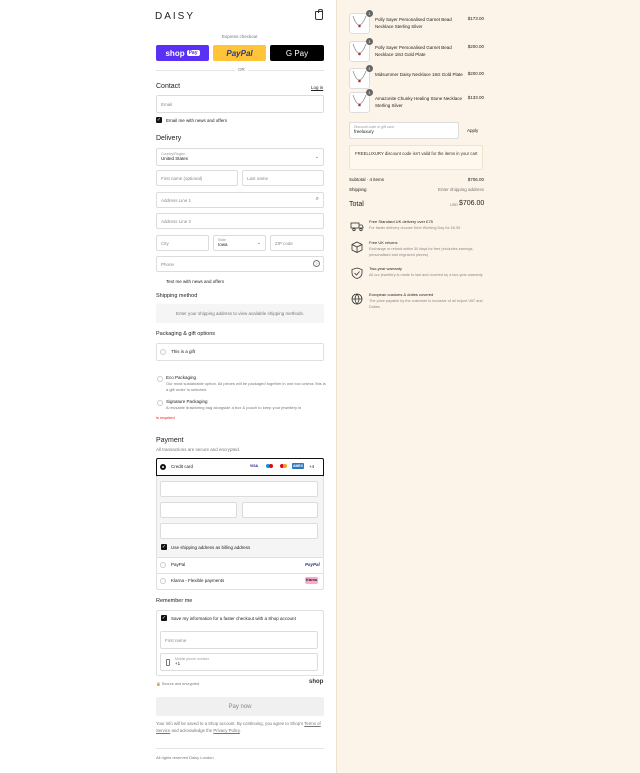 The image size is (640, 773). I want to click on gift-checkbox, so click(163, 352).